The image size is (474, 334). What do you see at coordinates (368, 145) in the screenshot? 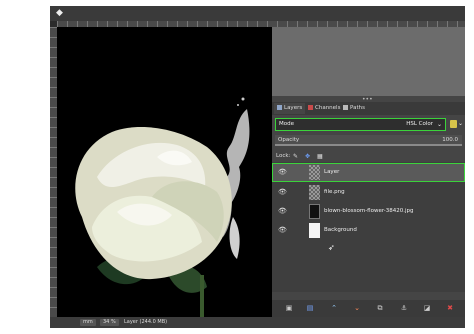
I see `opacity-fill` at bounding box center [368, 145].